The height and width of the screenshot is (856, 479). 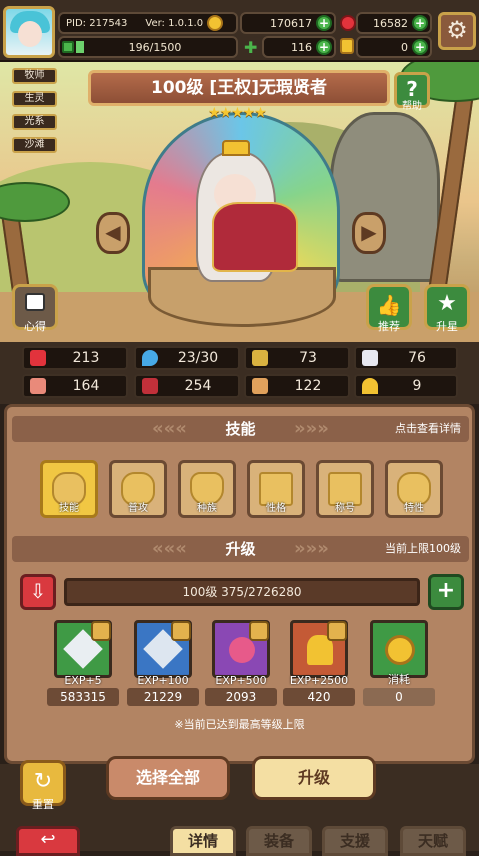 What do you see at coordinates (198, 386) in the screenshot?
I see `stat-value: 254` at bounding box center [198, 386].